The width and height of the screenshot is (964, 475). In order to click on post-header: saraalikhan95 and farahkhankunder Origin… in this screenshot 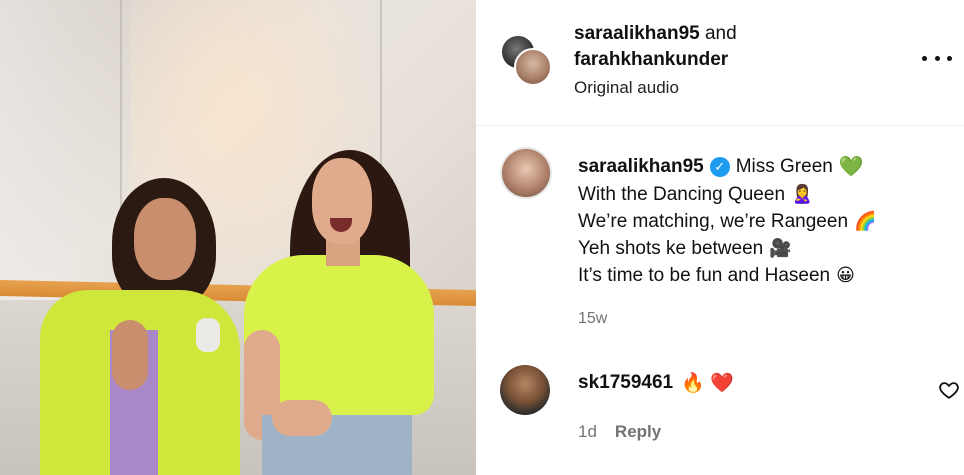, I will do `click(720, 63)`.